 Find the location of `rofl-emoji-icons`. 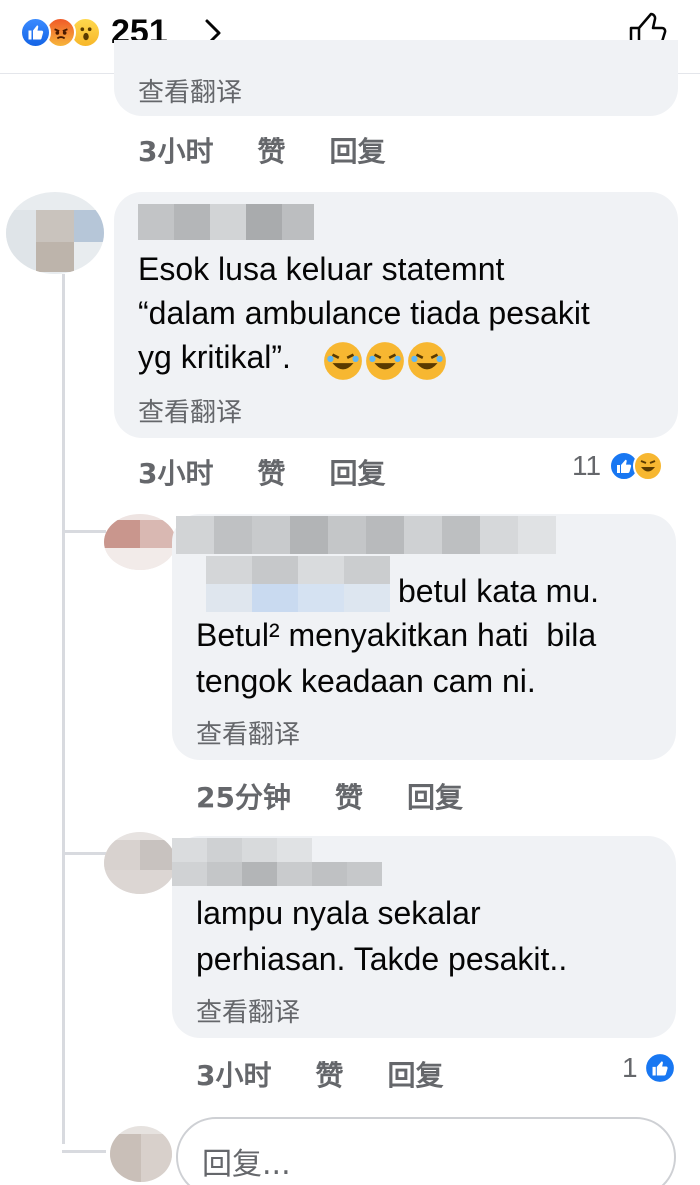

rofl-emoji-icons is located at coordinates (385, 361).